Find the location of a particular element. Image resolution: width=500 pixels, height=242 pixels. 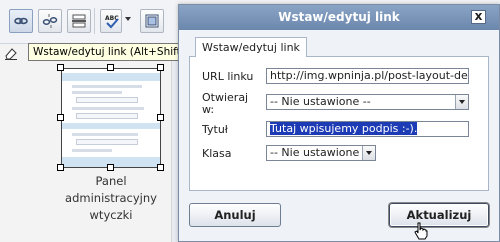

update-button: Aktualizuj is located at coordinates (439, 215).